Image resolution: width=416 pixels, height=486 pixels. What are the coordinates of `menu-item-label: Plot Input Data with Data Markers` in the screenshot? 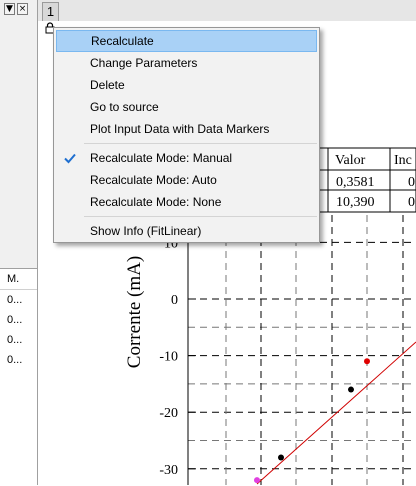 It's located at (180, 129).